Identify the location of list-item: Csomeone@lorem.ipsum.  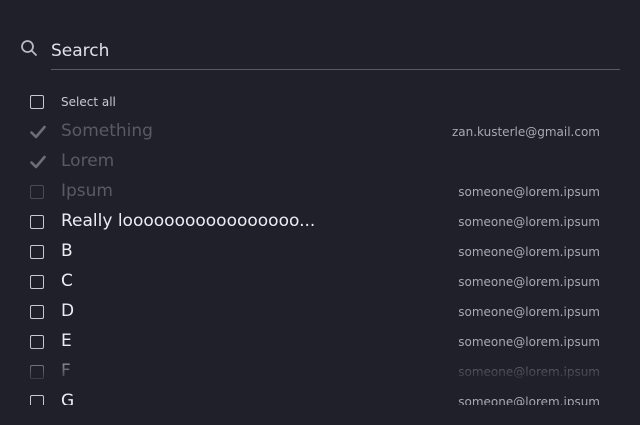
(320, 282).